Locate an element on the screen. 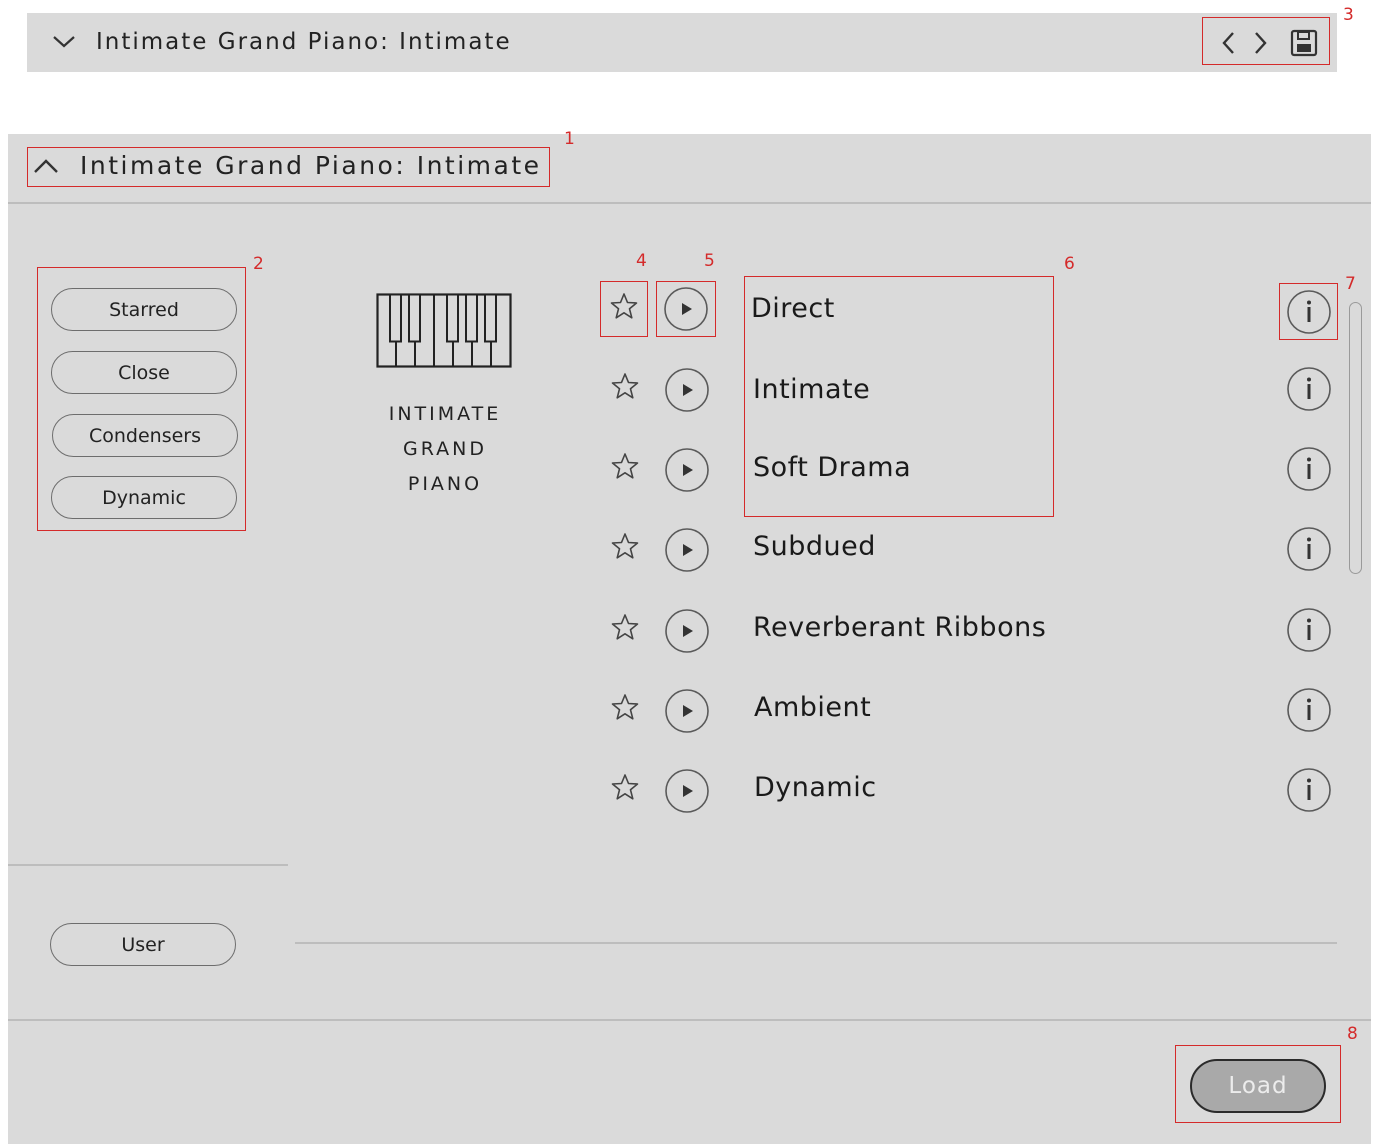  preset-name: Subdued is located at coordinates (814, 546).